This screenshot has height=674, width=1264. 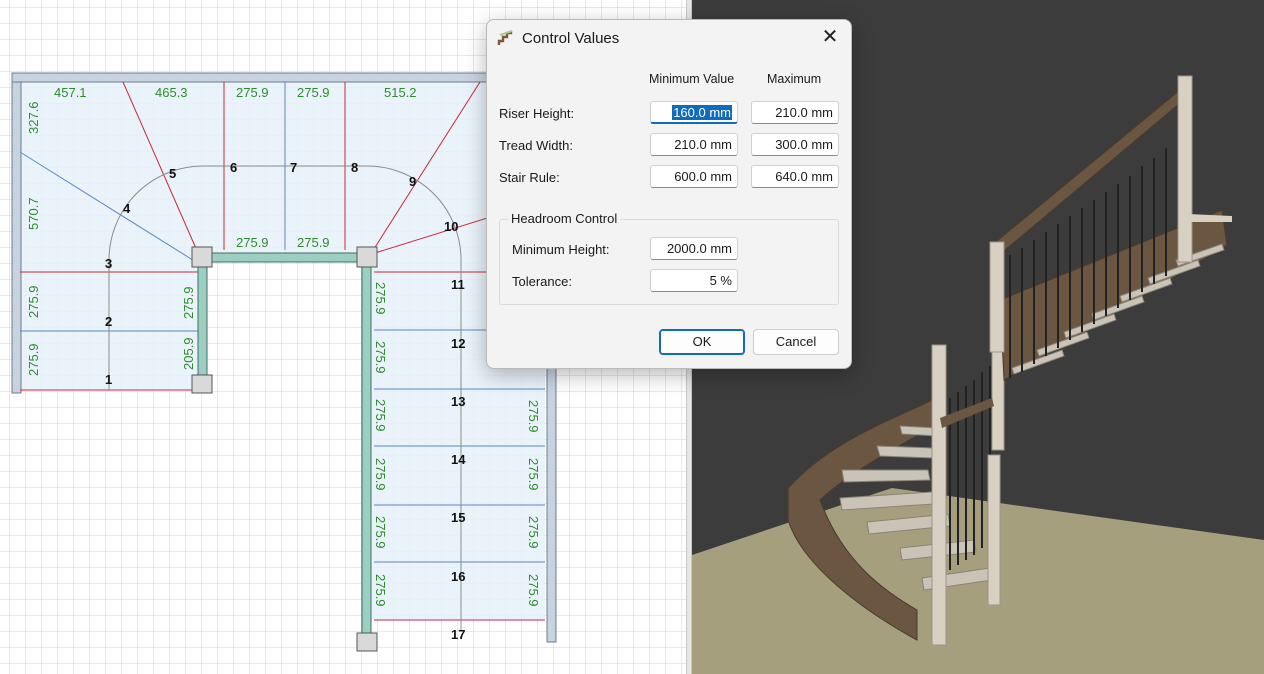 I want to click on step-number: 14, so click(x=458, y=459).